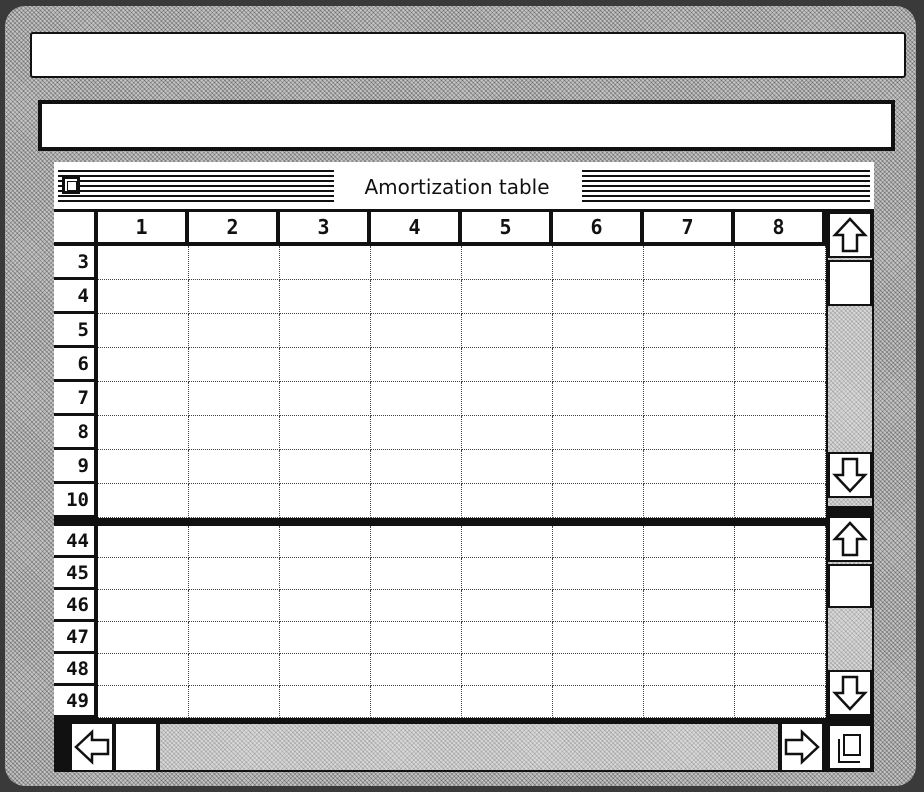 The image size is (924, 792). I want to click on row-header: 3, so click(76, 263).